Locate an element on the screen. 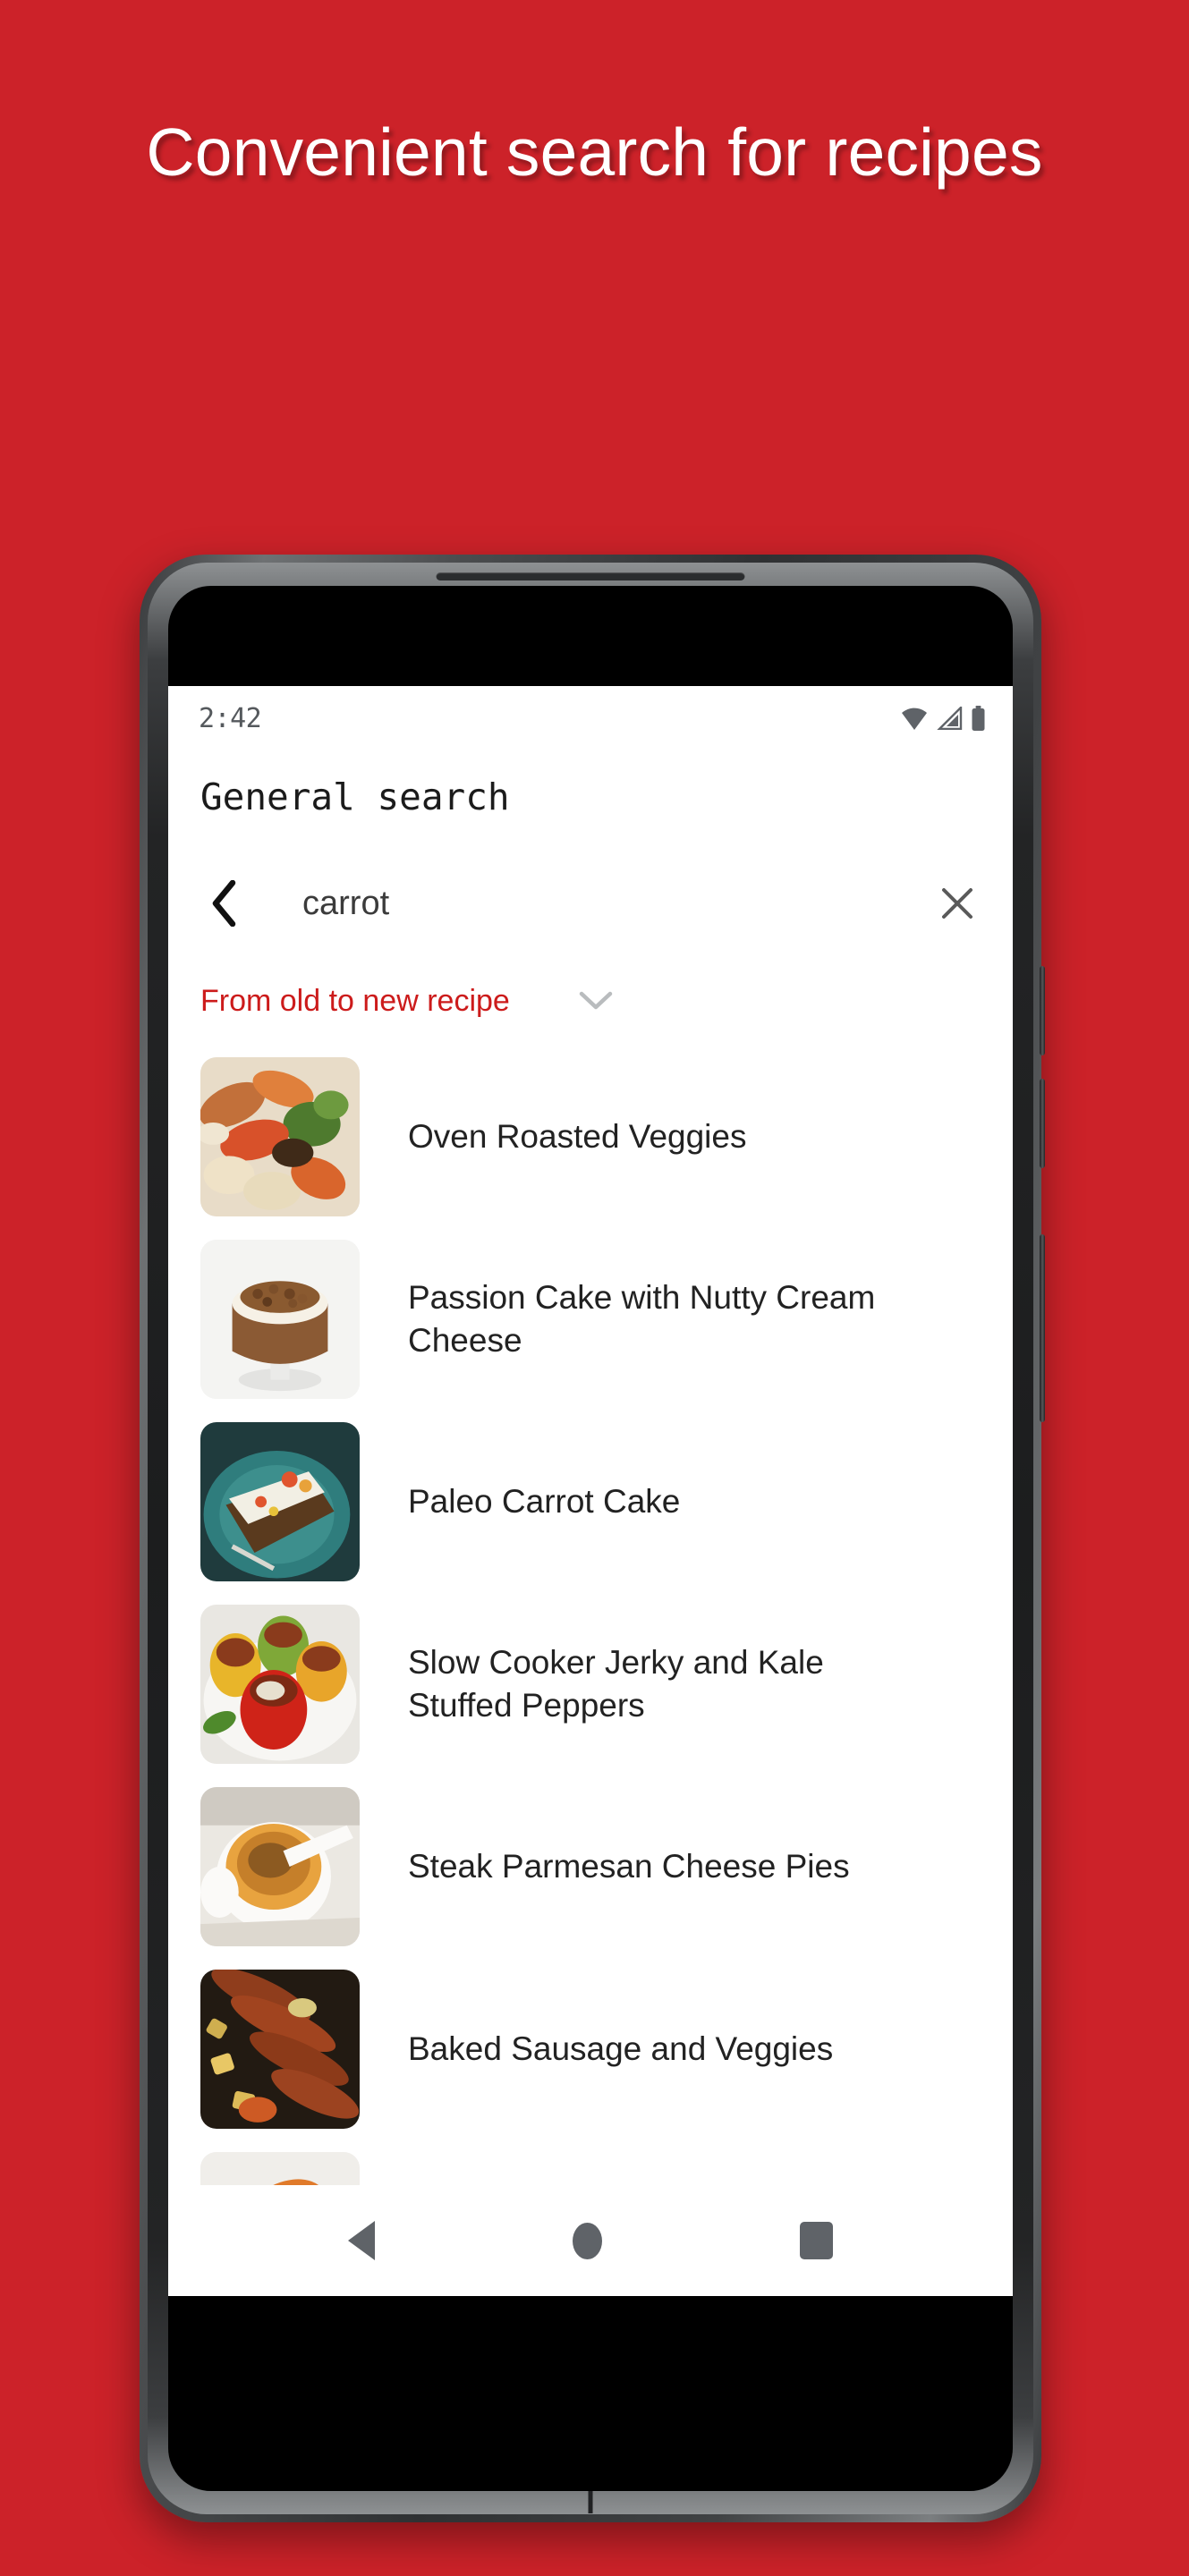  power-button is located at coordinates (1042, 1328).